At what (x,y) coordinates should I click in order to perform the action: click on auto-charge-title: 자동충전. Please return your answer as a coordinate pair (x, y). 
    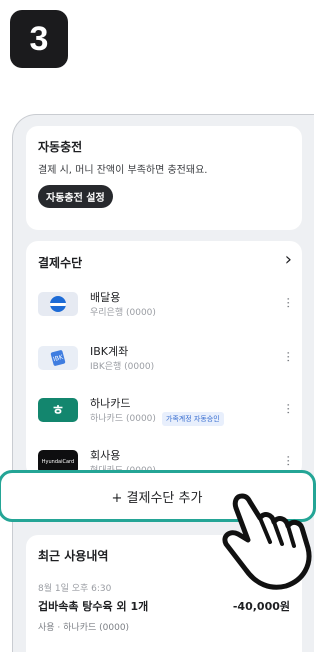
    Looking at the image, I should click on (60, 147).